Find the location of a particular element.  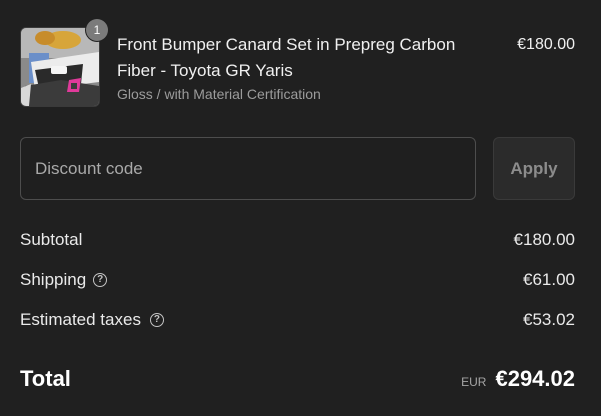

currency-code: EUR is located at coordinates (474, 382).